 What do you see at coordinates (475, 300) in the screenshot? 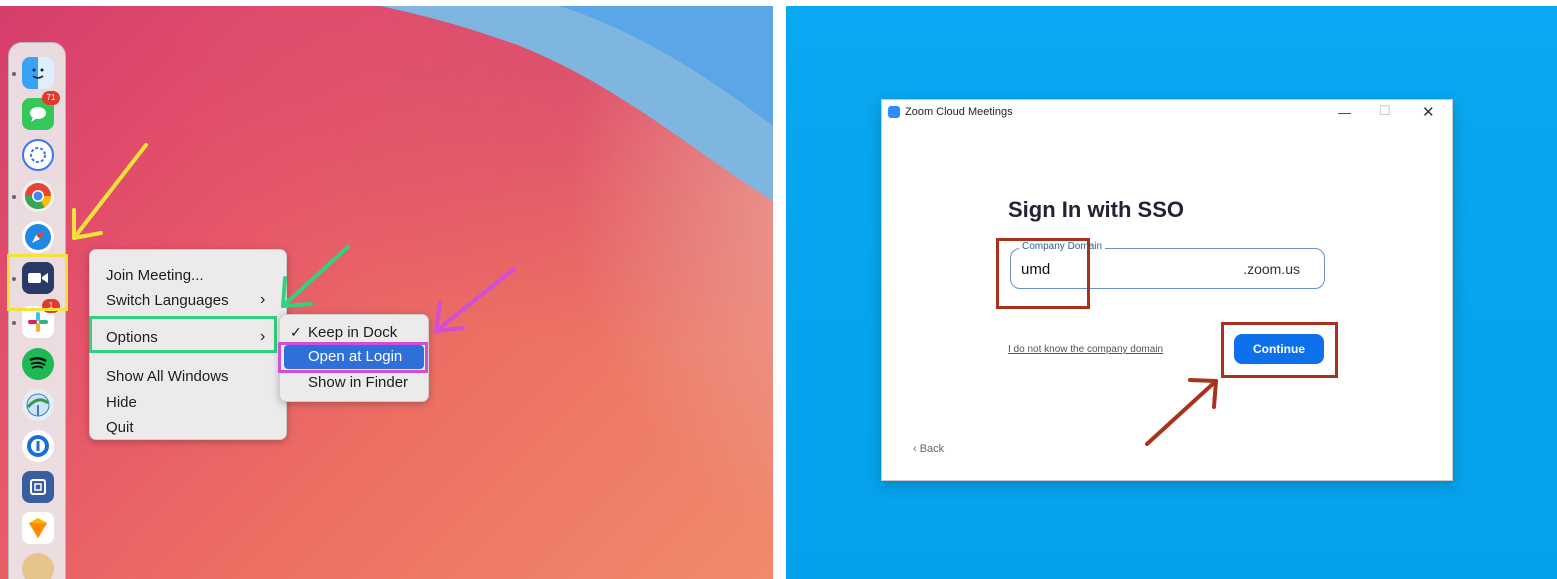
I see `magenta-arrow` at bounding box center [475, 300].